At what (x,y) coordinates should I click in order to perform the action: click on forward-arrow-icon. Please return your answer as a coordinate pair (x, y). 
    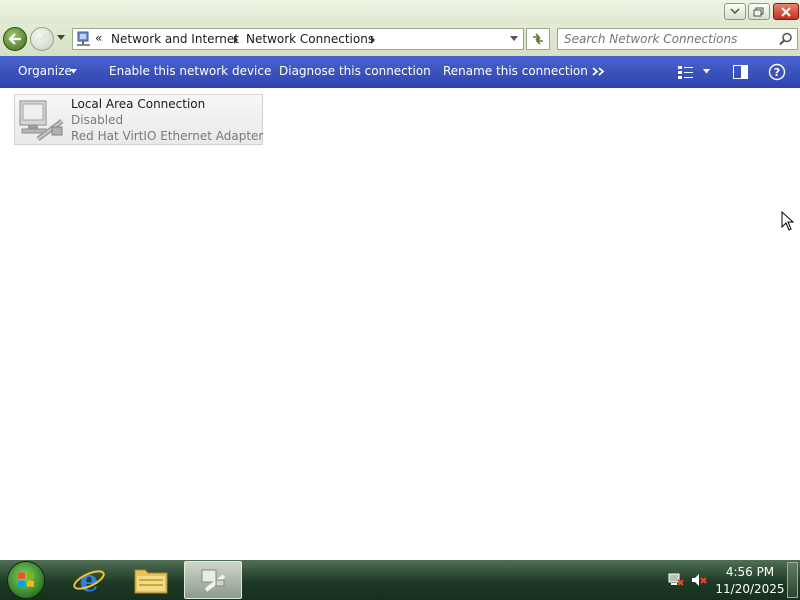
    Looking at the image, I should click on (42, 39).